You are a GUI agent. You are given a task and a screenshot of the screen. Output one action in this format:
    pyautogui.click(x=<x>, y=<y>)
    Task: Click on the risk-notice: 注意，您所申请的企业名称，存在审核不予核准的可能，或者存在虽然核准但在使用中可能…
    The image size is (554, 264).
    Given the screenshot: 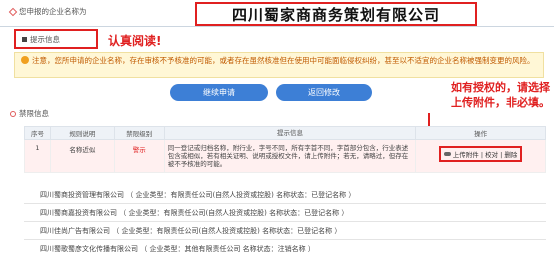 What is the action you would take?
    pyautogui.click(x=279, y=65)
    